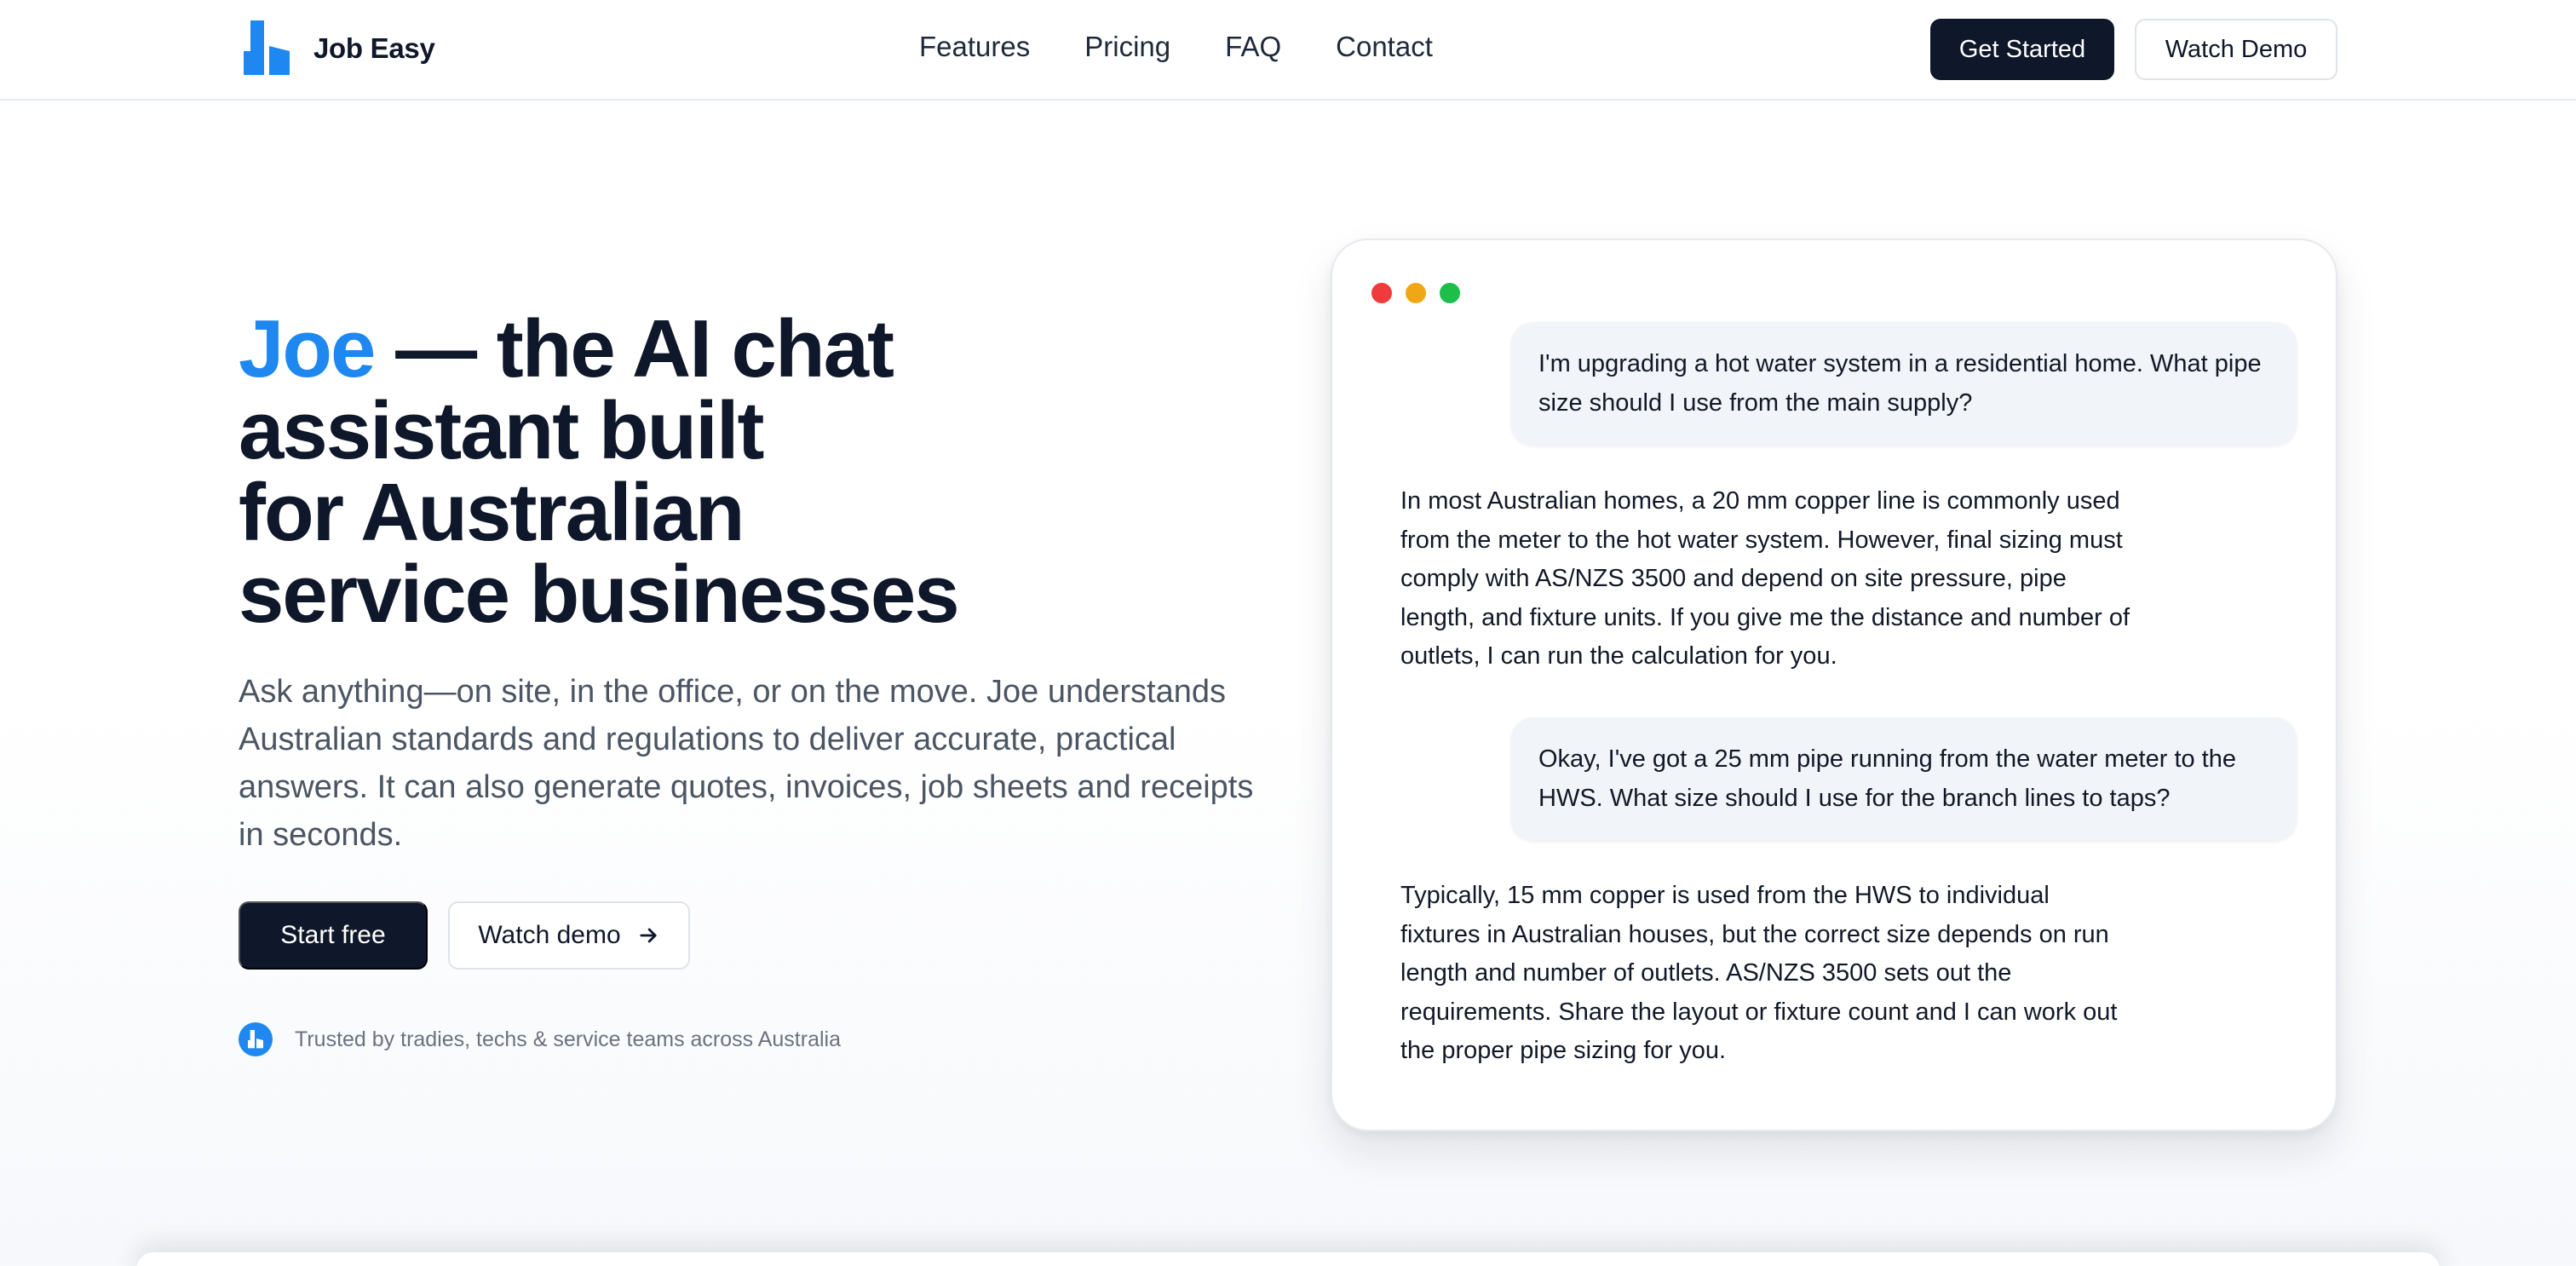 Image resolution: width=2576 pixels, height=1266 pixels. What do you see at coordinates (2236, 50) in the screenshot?
I see `watch-demo-nav-button: Watch Demo` at bounding box center [2236, 50].